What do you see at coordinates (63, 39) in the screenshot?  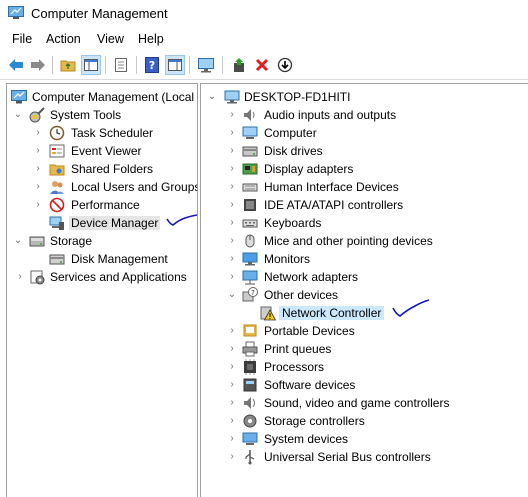 I see `menu-action: Action` at bounding box center [63, 39].